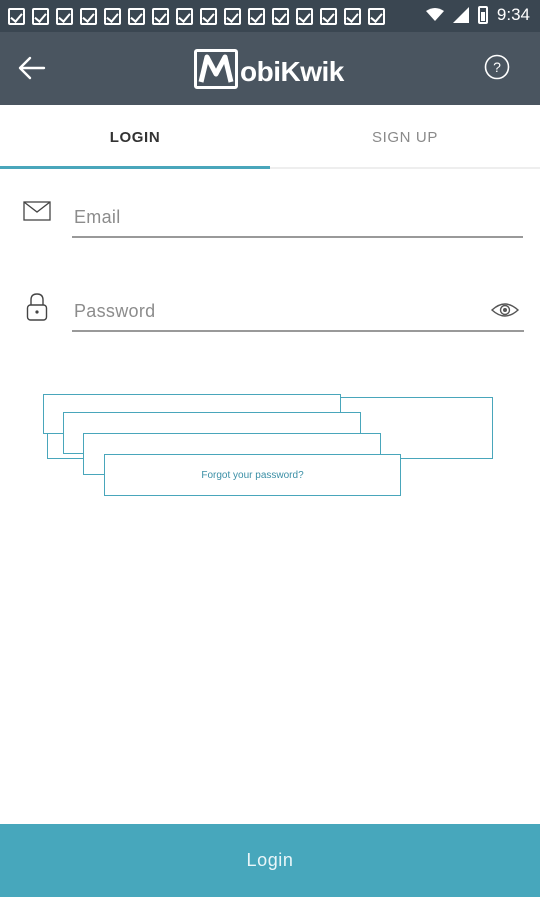 This screenshot has width=540, height=897. What do you see at coordinates (32, 68) in the screenshot?
I see `back-arrow-icon` at bounding box center [32, 68].